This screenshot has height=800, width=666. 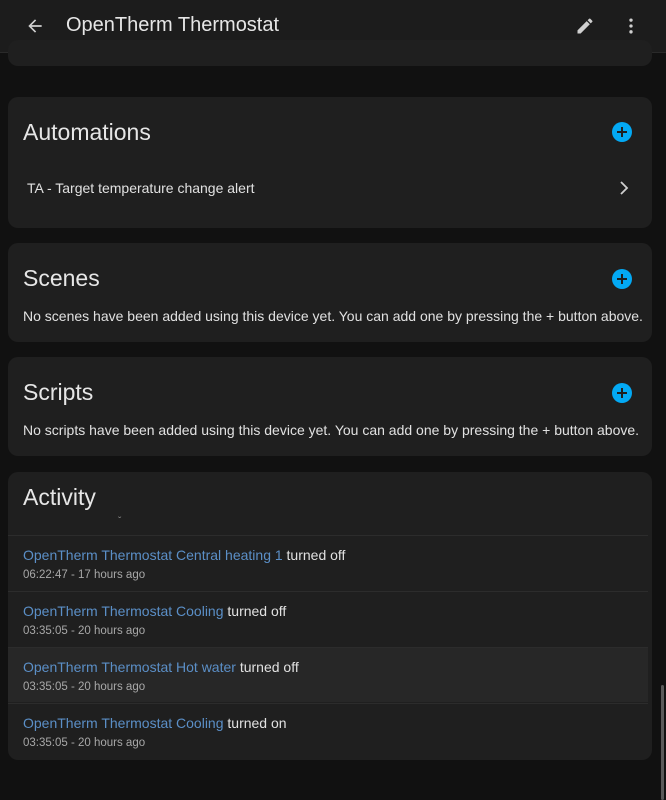 I want to click on activity-action: turned on, so click(x=257, y=723).